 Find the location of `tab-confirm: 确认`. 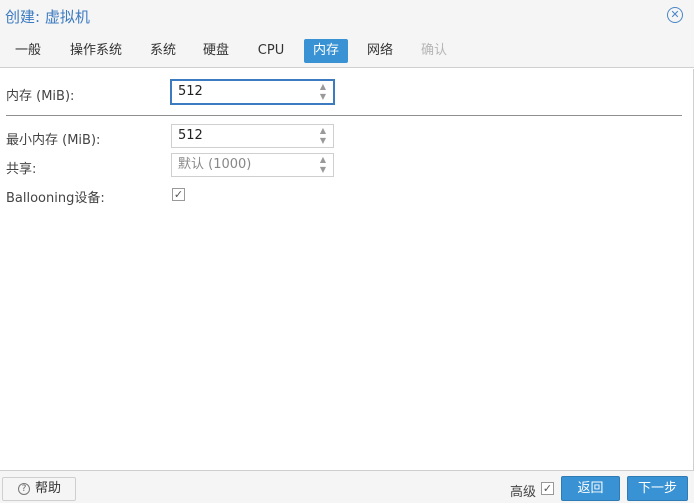

tab-confirm: 确认 is located at coordinates (433, 50).